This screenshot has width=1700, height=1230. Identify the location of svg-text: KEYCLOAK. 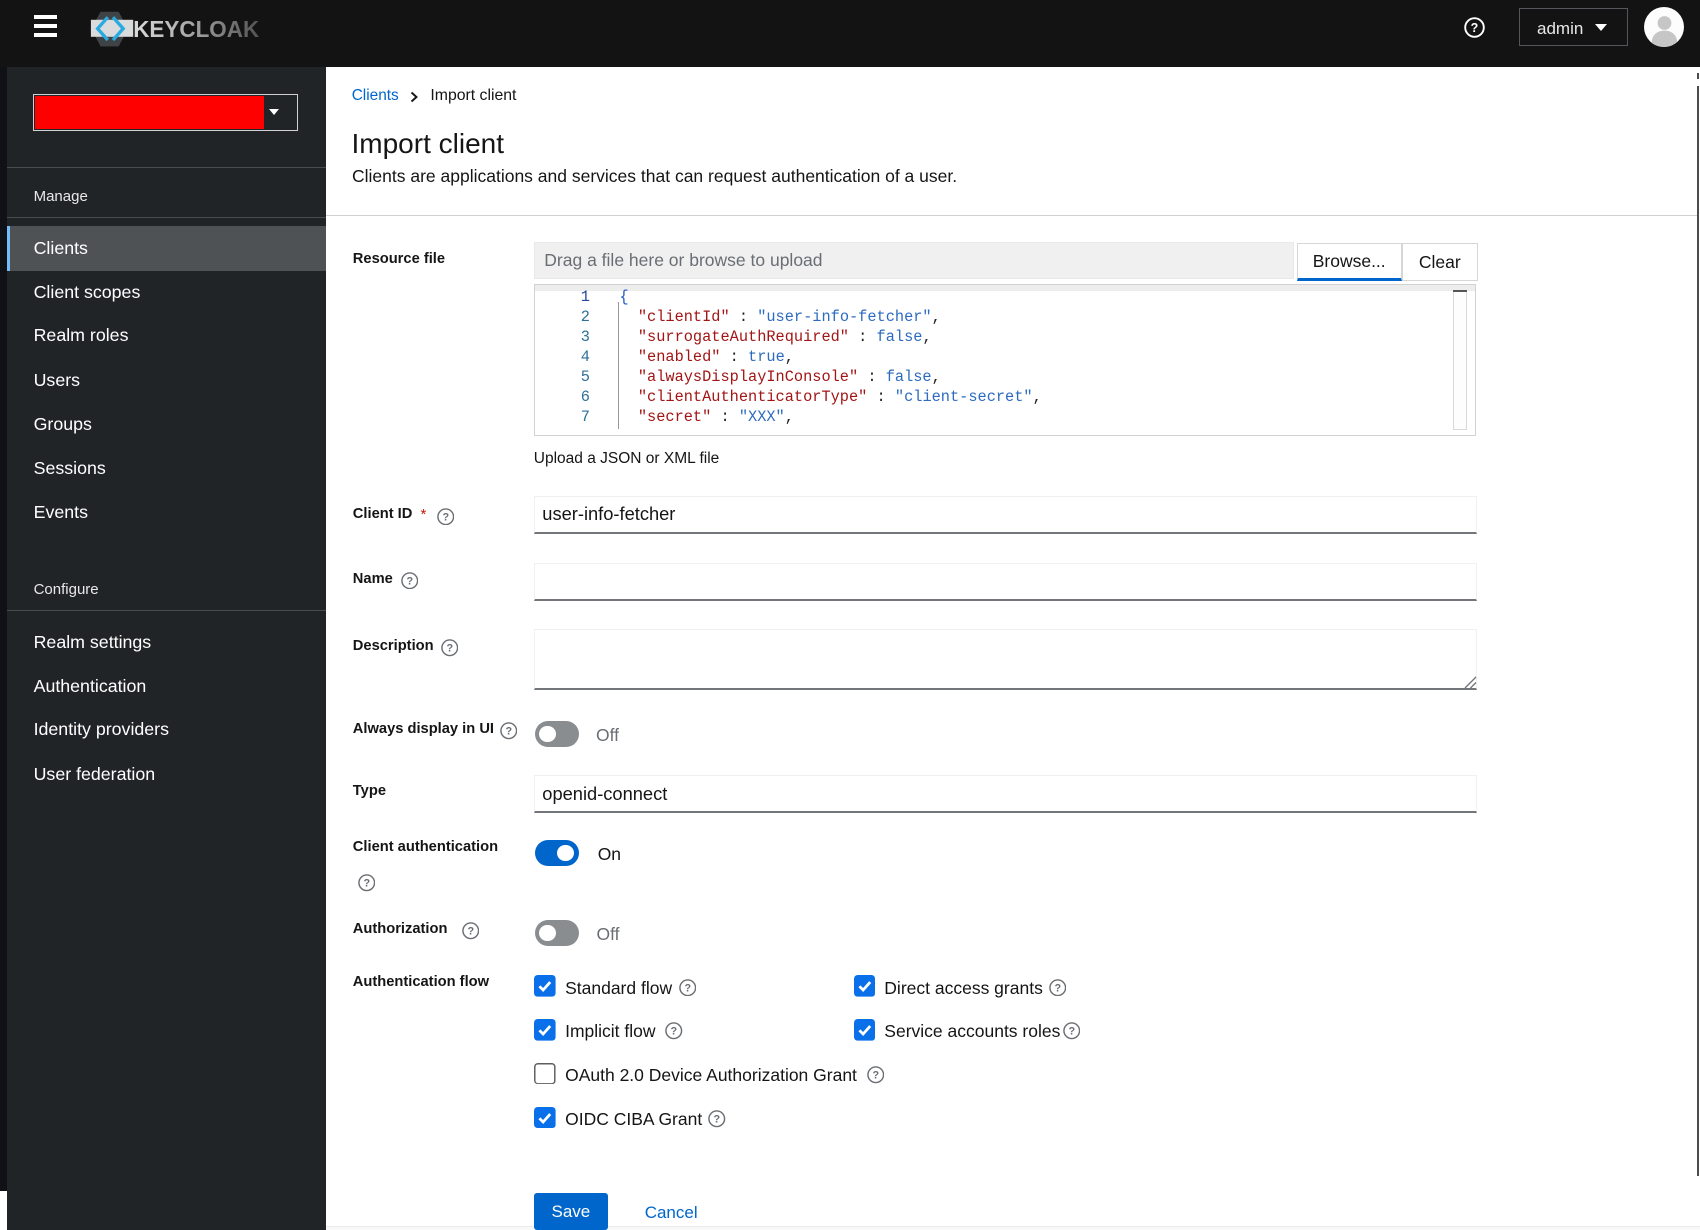
(196, 29).